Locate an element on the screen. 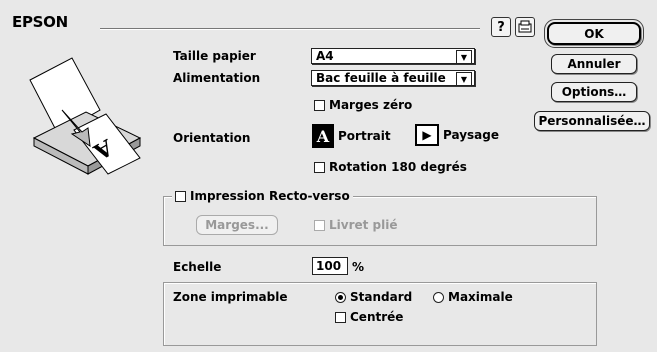  zero-margins-option: Marges zéro is located at coordinates (363, 105).